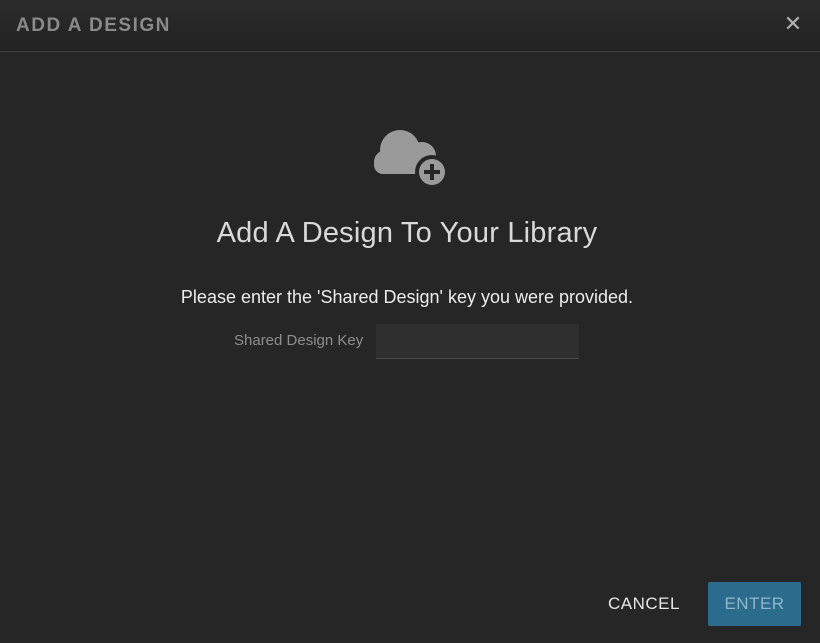 The width and height of the screenshot is (820, 643). Describe the element at coordinates (410, 26) in the screenshot. I see `dialog-titlebar: ADD A DESIGN ✕` at that location.